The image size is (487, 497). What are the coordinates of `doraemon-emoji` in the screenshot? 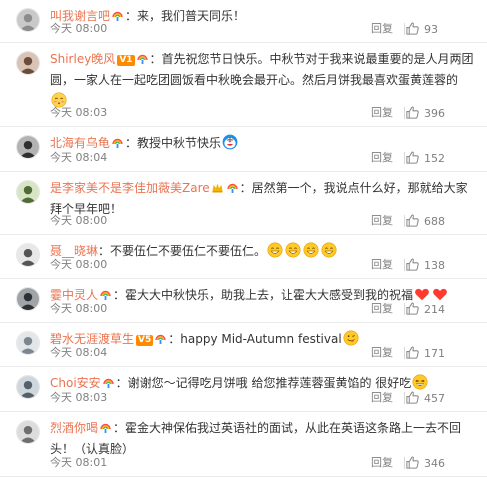 It's located at (230, 142).